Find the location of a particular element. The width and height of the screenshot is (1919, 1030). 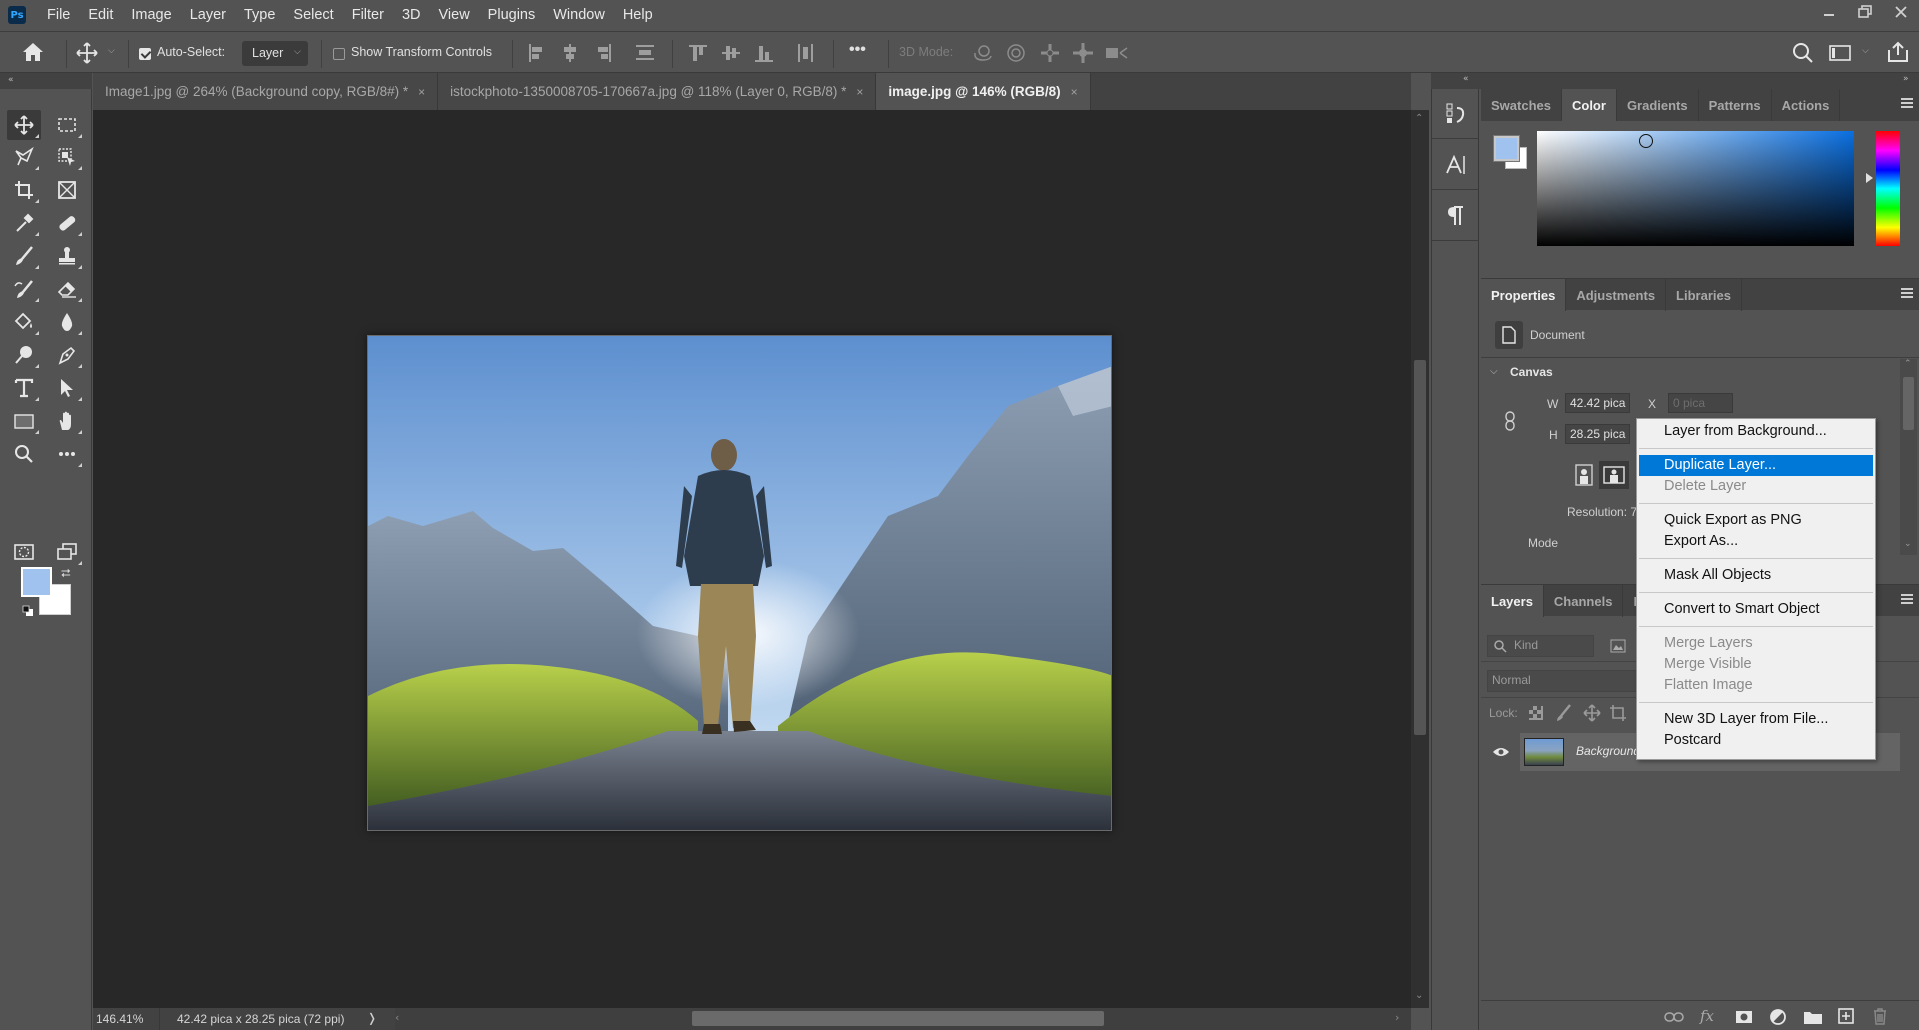

tab-channels: Channels is located at coordinates (1584, 601).